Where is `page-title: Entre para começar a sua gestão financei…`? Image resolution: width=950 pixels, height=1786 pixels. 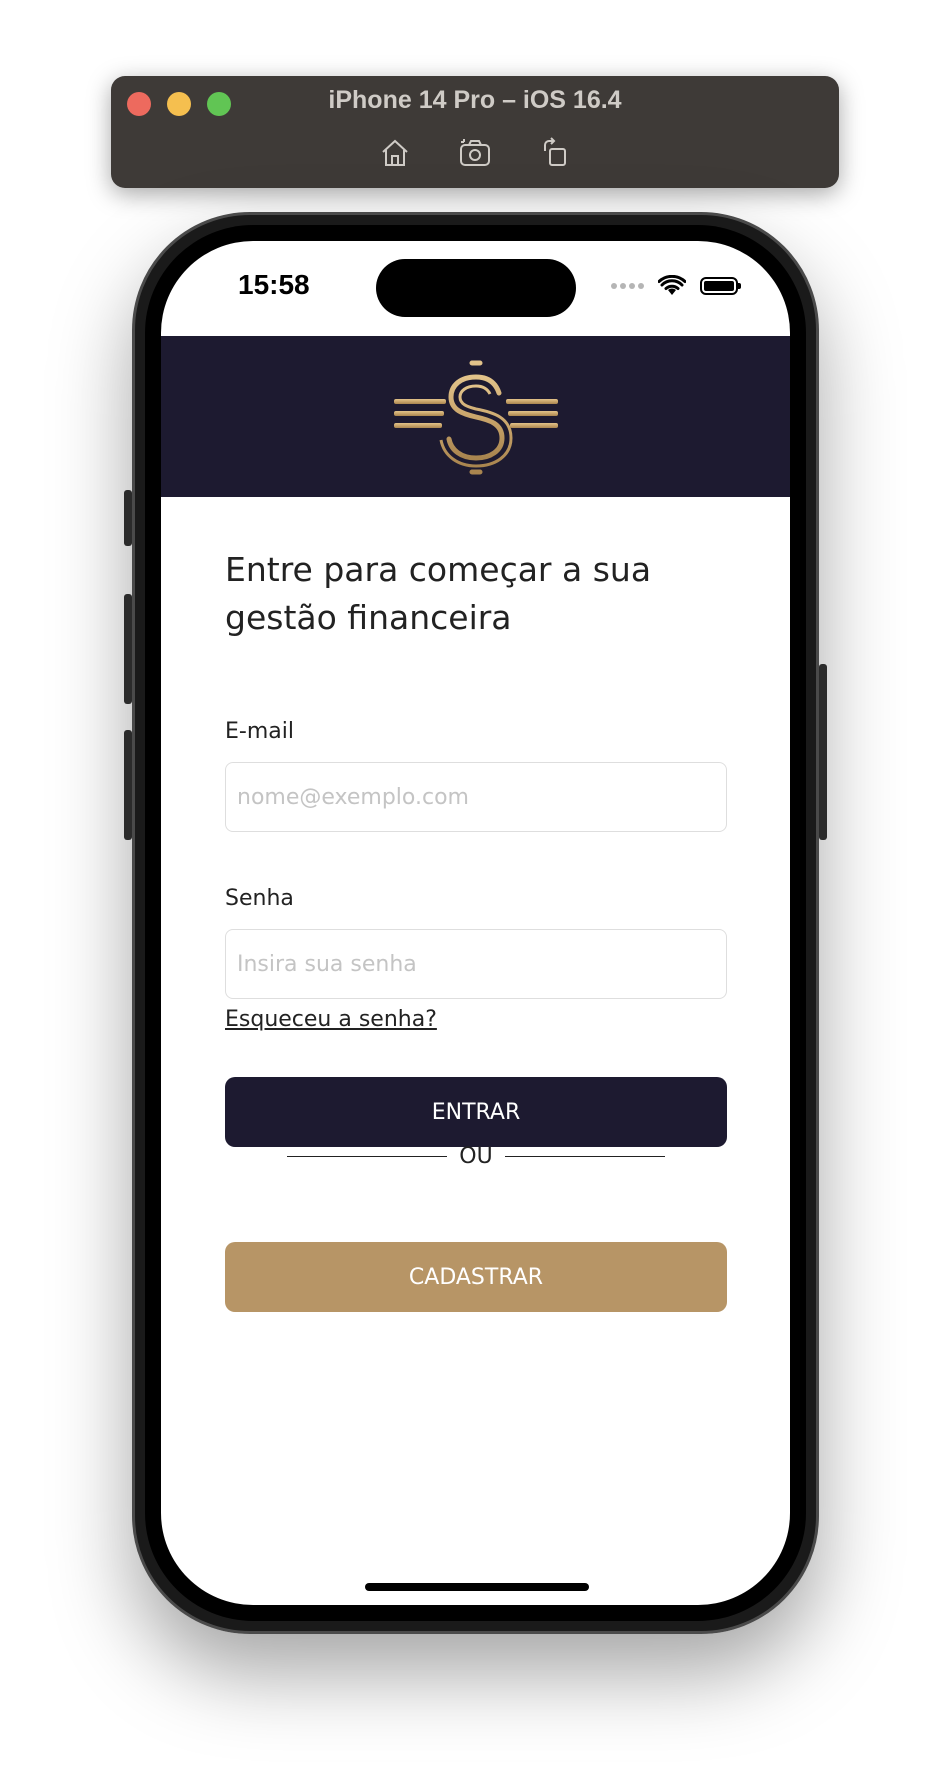
page-title: Entre para começar a sua gestão financei… is located at coordinates (438, 593).